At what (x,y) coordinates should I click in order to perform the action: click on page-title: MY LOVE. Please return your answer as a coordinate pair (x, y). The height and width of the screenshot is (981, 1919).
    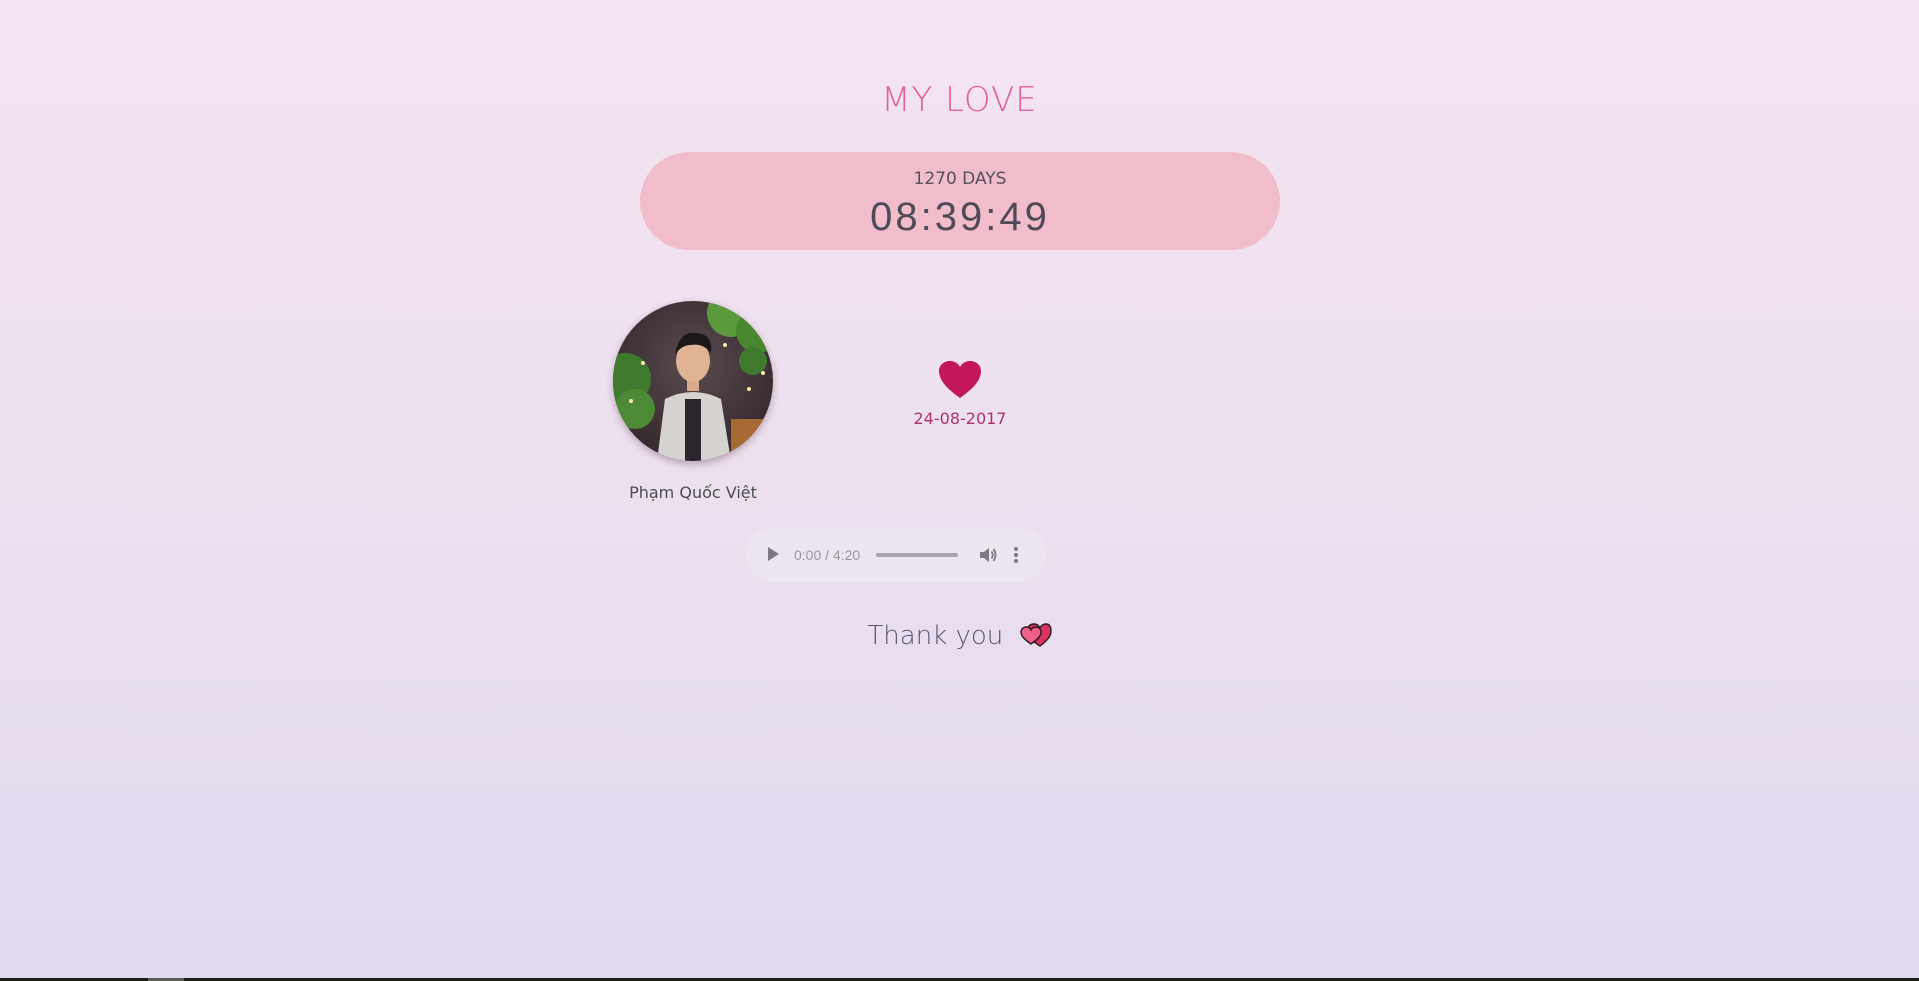
    Looking at the image, I should click on (959, 100).